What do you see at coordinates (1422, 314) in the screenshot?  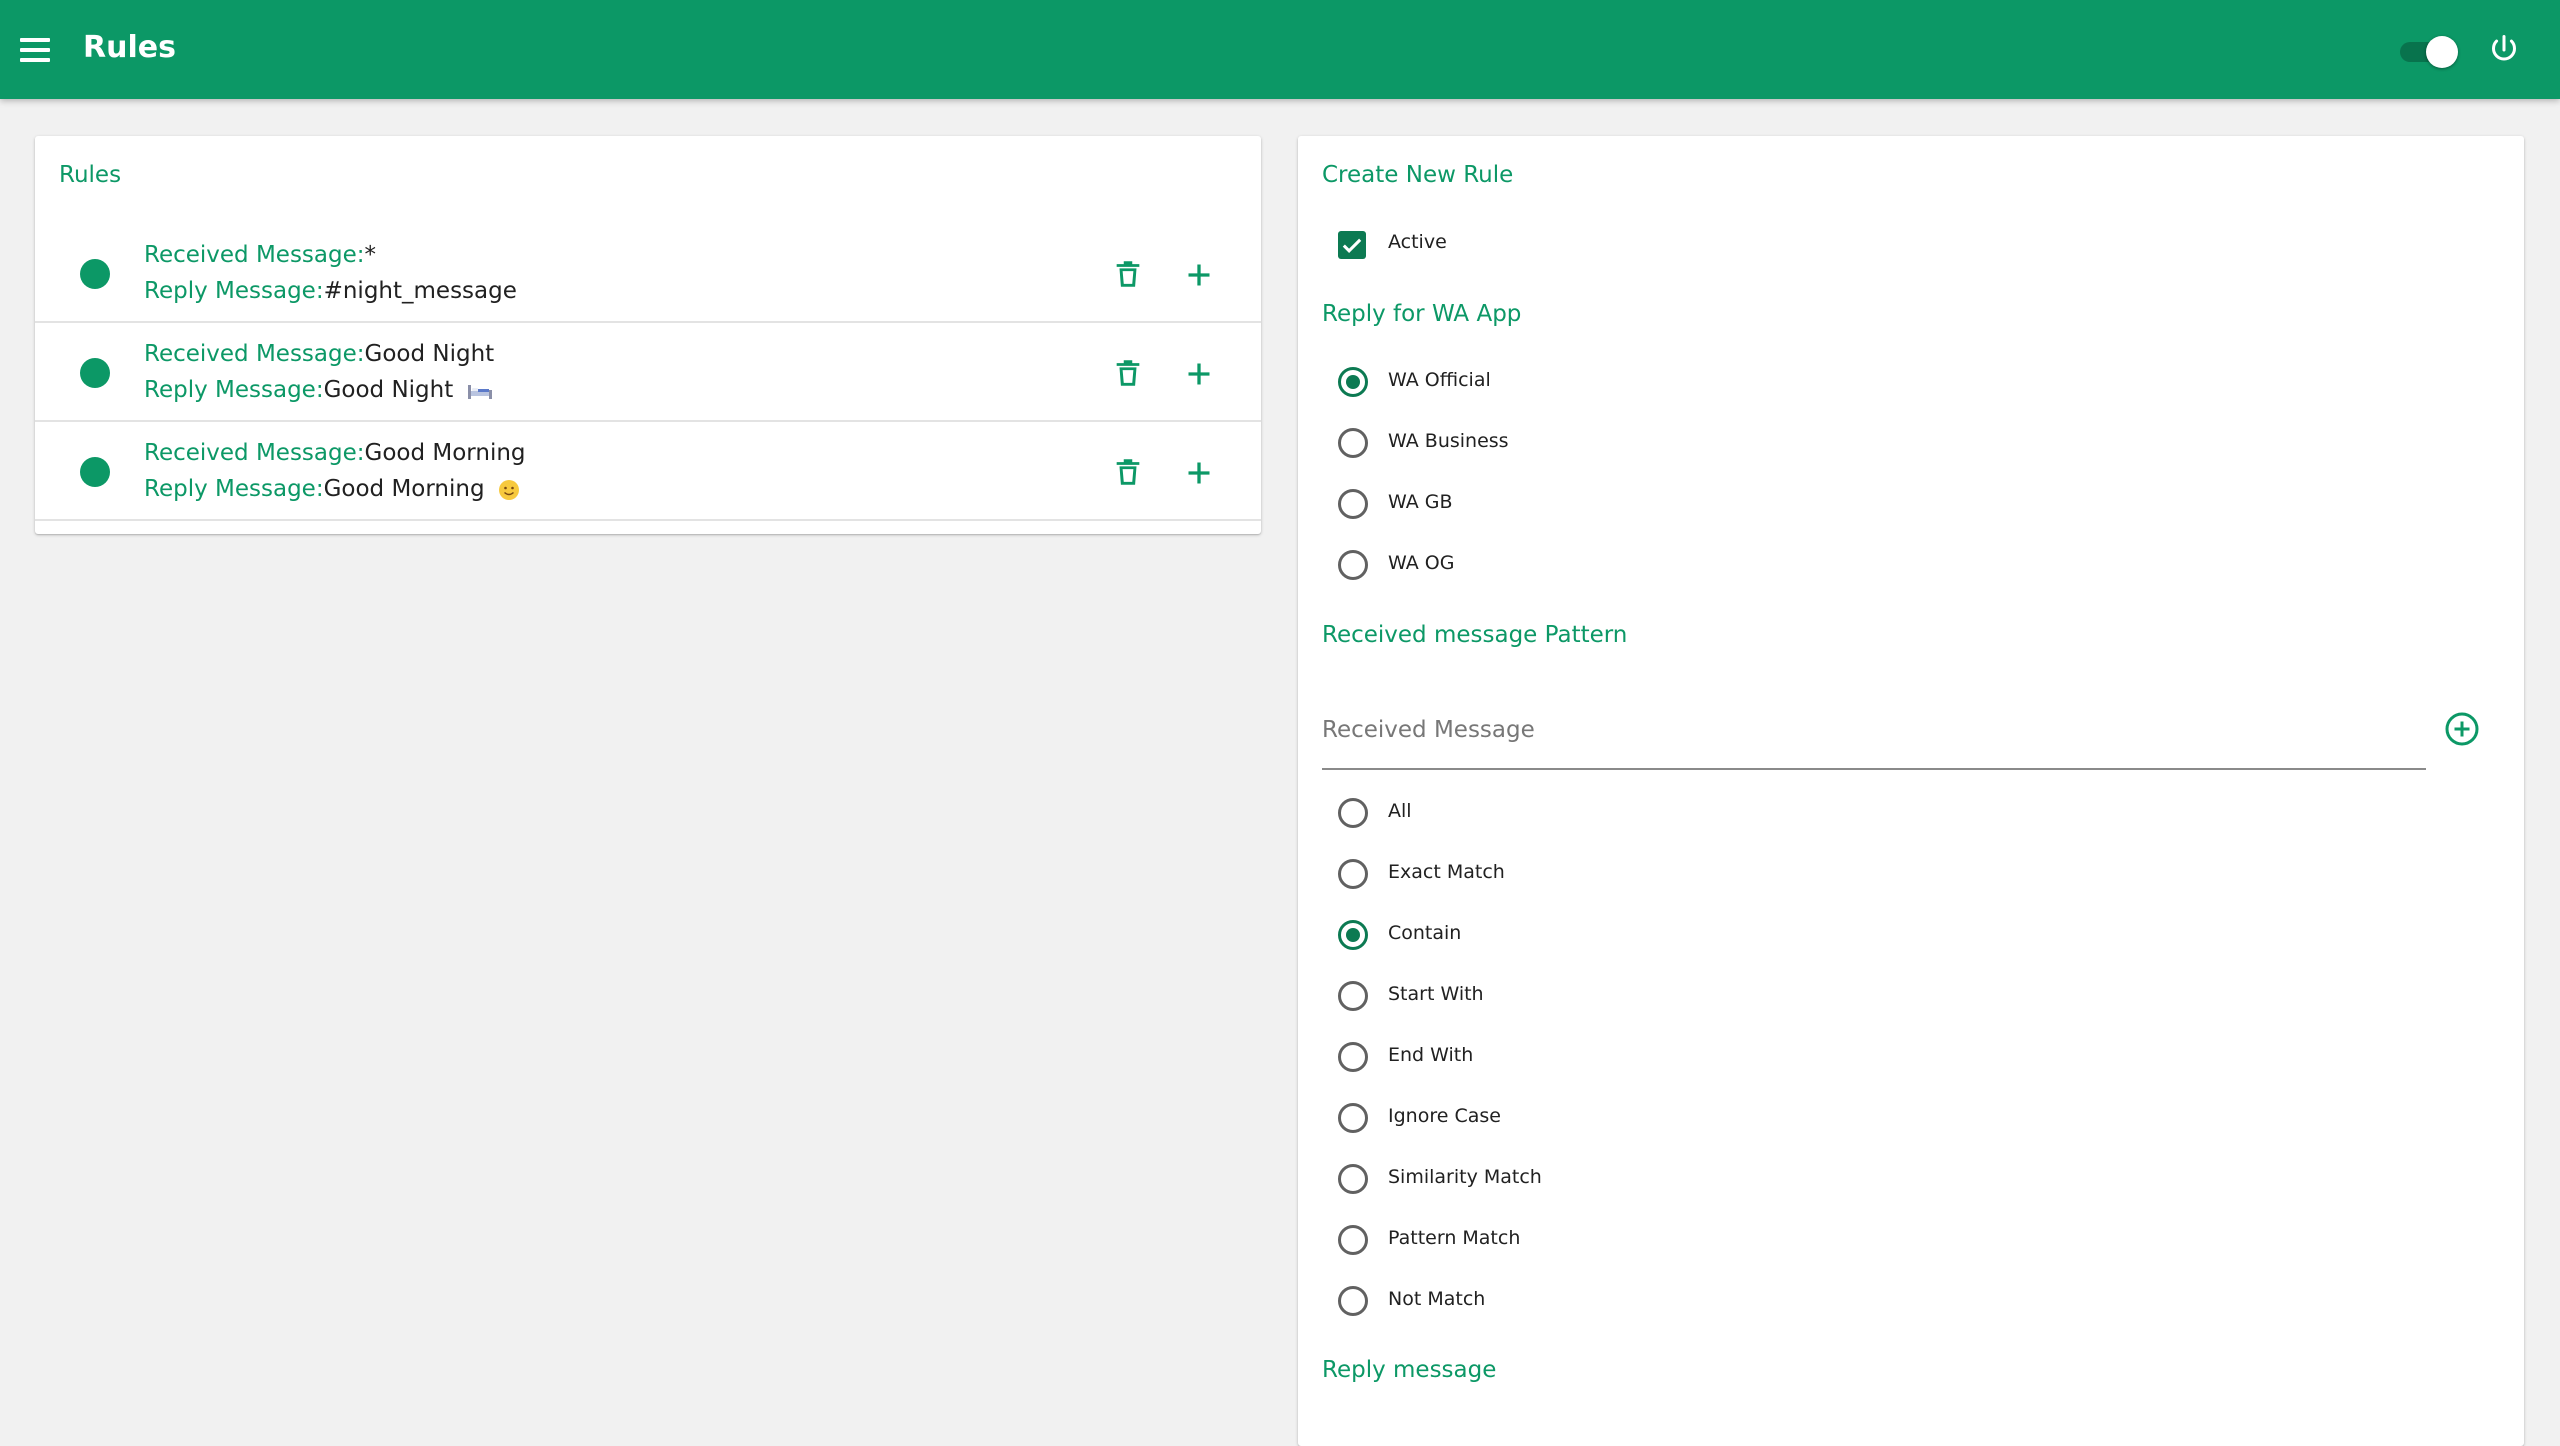 I see `wa-app-heading: Reply for WA App` at bounding box center [1422, 314].